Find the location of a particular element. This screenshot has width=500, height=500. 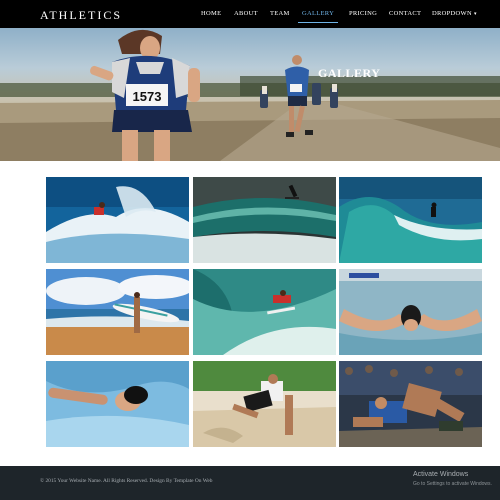

nav-active-indicator is located at coordinates (318, 22).